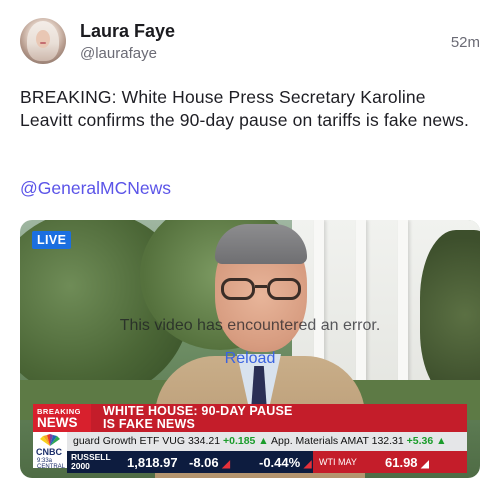 The width and height of the screenshot is (500, 492). I want to click on index-percent: -0.44% ◢, so click(285, 462).